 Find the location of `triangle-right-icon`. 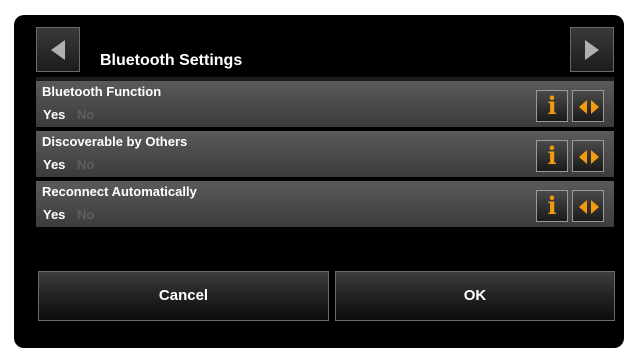

triangle-right-icon is located at coordinates (592, 50).